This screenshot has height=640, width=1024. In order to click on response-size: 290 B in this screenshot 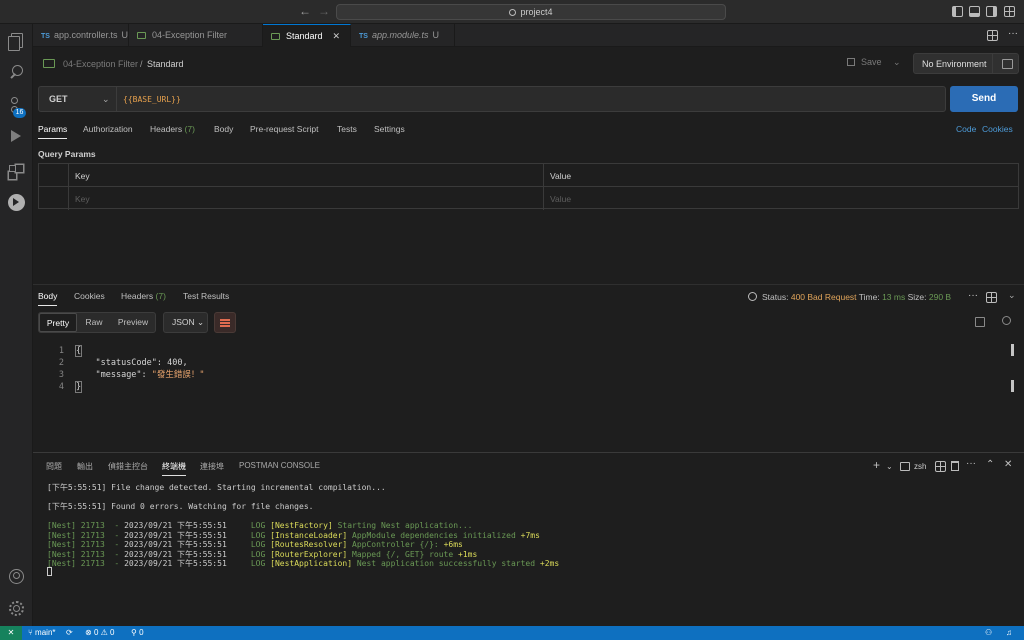, I will do `click(940, 297)`.